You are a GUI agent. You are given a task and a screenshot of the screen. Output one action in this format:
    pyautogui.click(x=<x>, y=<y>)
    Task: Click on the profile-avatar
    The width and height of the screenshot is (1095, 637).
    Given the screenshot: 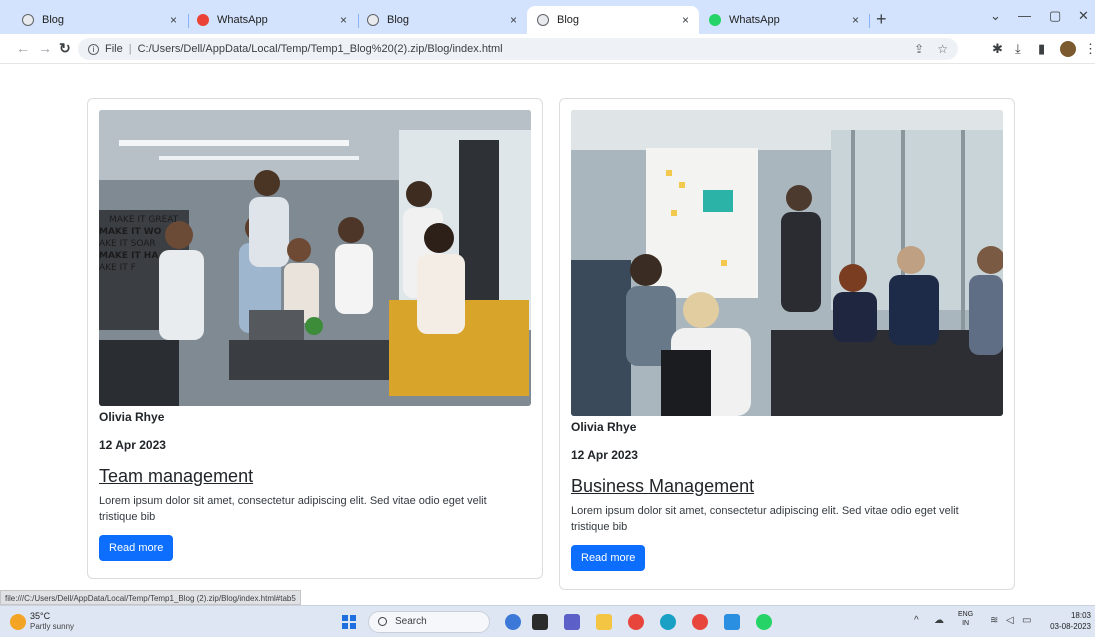 What is the action you would take?
    pyautogui.click(x=1068, y=49)
    